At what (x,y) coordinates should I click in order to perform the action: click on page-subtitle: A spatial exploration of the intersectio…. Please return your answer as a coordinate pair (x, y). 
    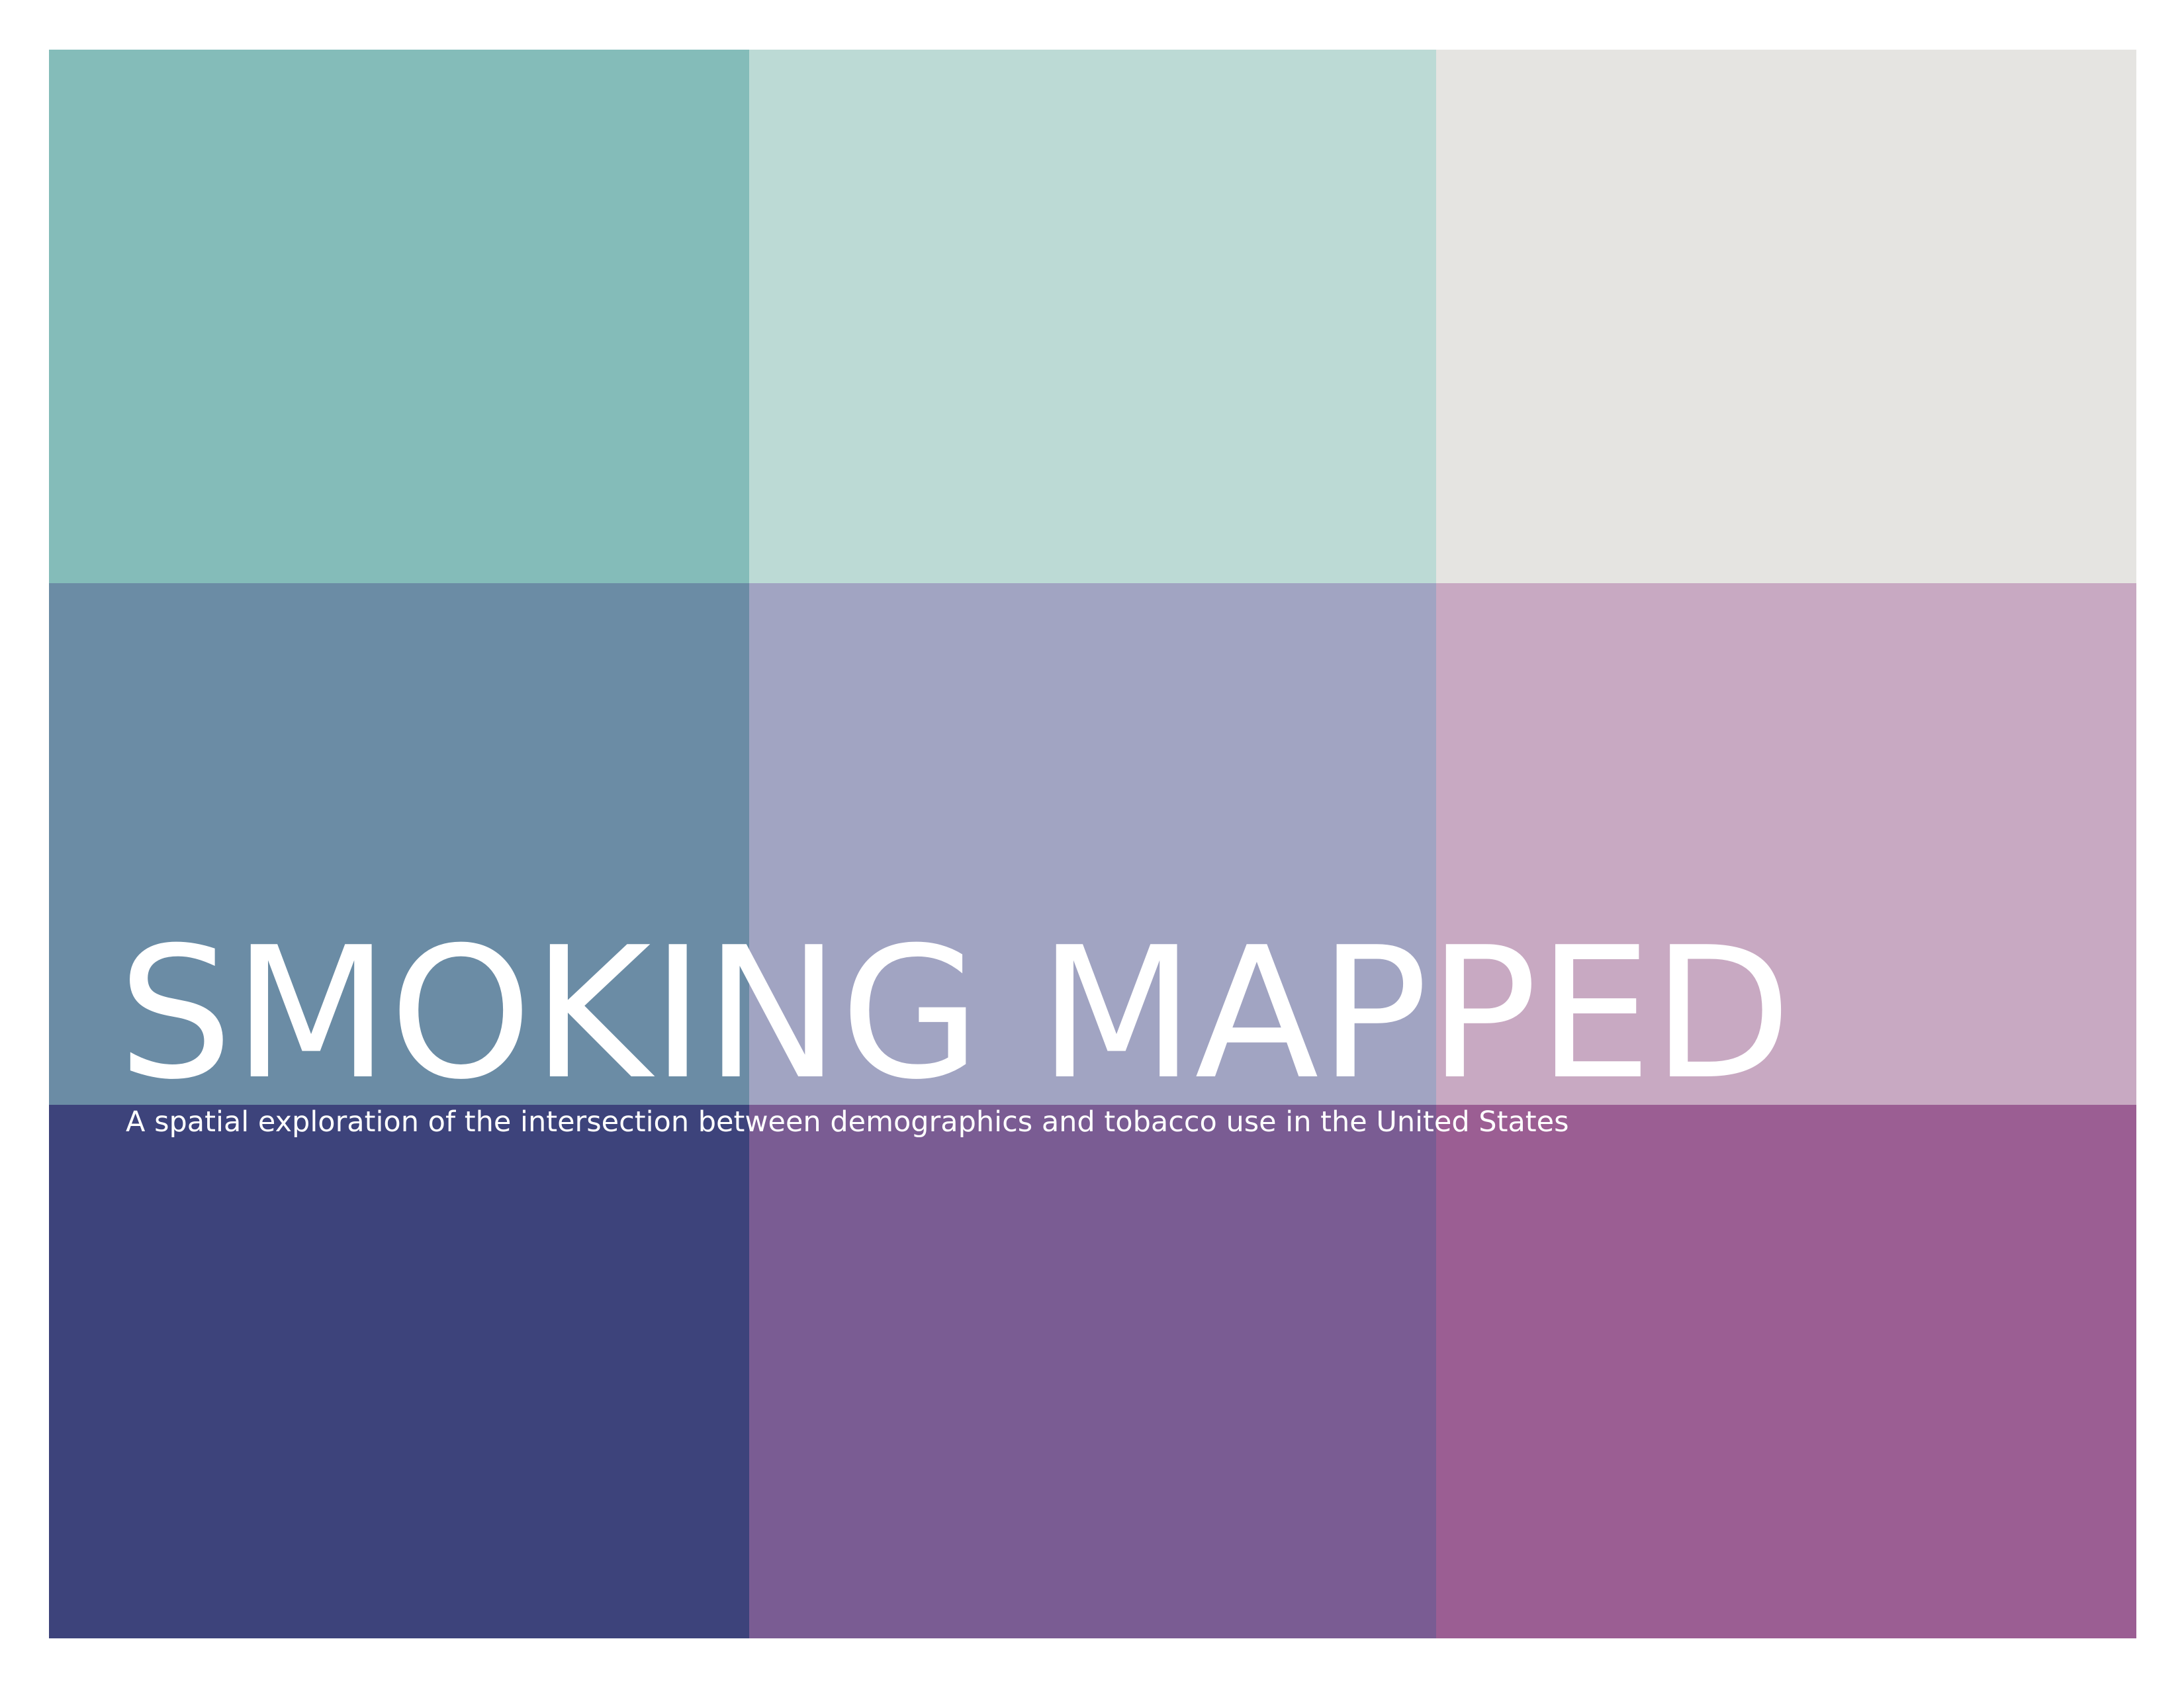
    Looking at the image, I should click on (847, 1122).